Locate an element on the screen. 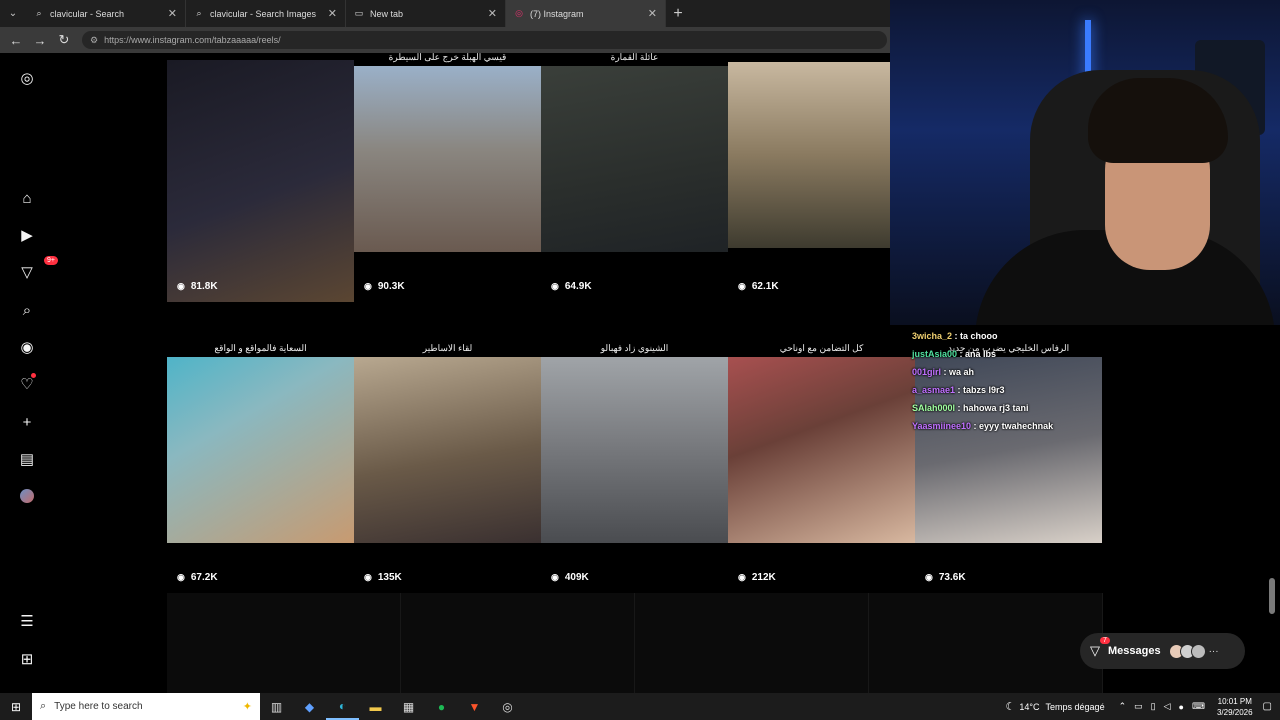 This screenshot has height=720, width=1280. tab-item-active: ◎ (7) Instagram ✕ is located at coordinates (586, 13).